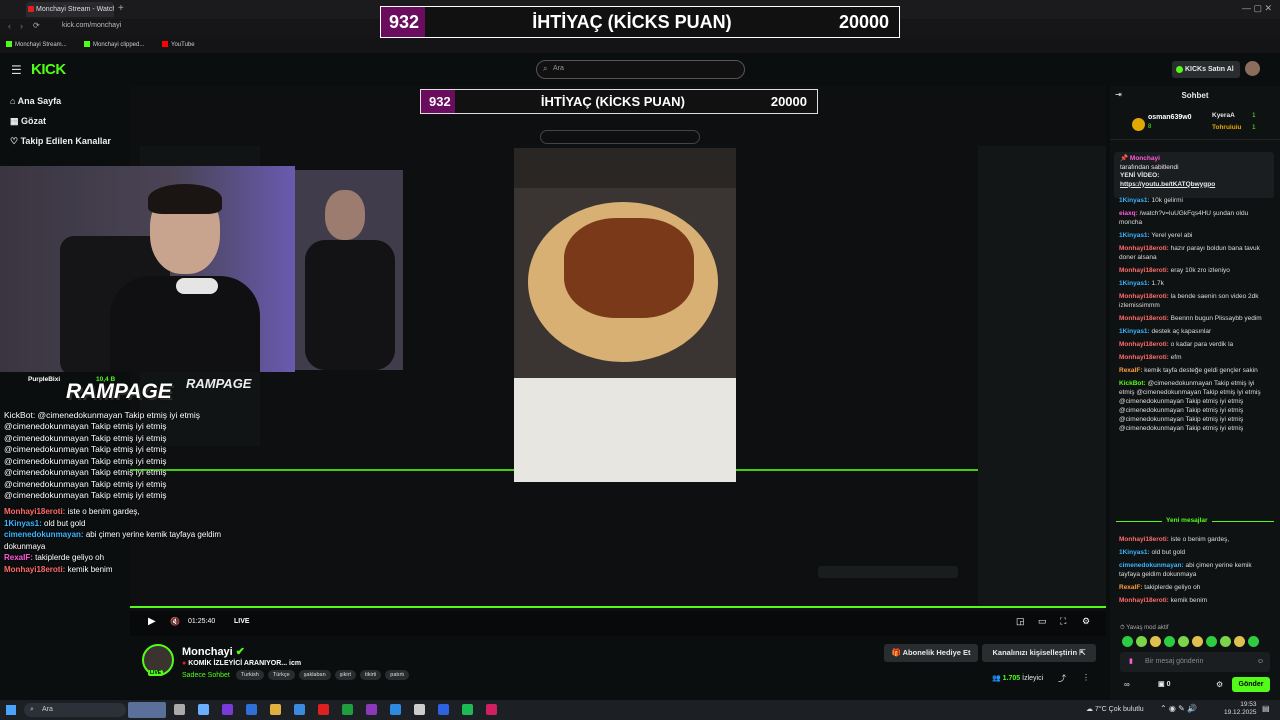  What do you see at coordinates (60, 141) in the screenshot?
I see `sidebar-item-following: ♡ Takip Edilen Kanallar` at bounding box center [60, 141].